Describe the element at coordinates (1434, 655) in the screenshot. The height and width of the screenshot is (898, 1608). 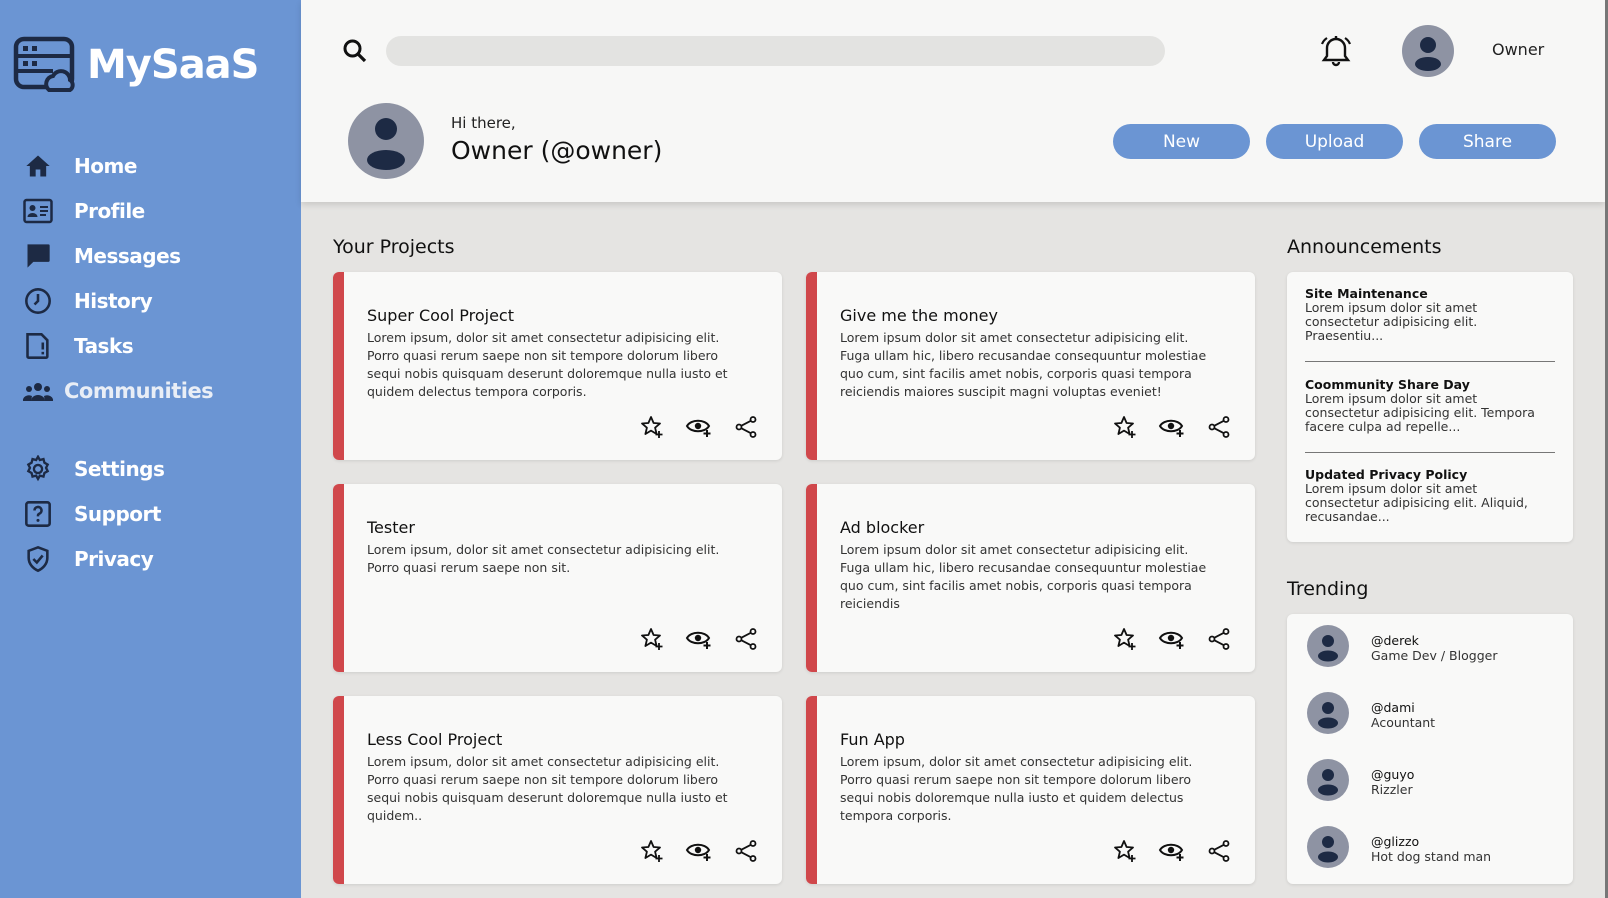
I see `trending-role: Game Dev / Blogger` at that location.